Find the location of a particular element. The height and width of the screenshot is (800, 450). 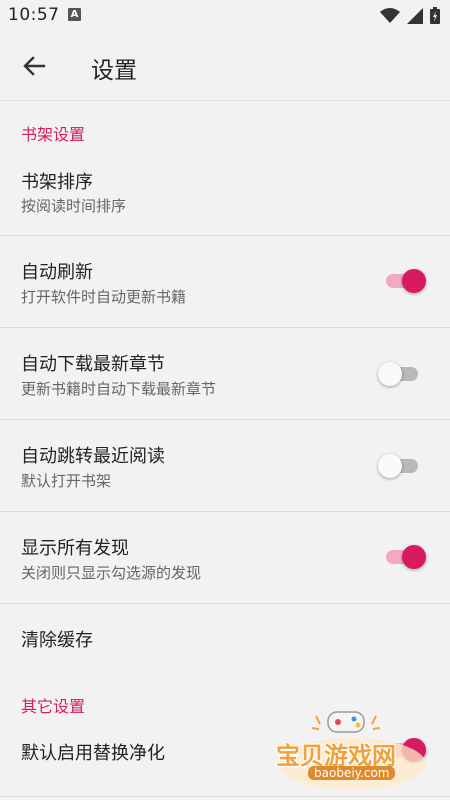

pref-summary: 打开软件时自动更新书籍 is located at coordinates (104, 297).